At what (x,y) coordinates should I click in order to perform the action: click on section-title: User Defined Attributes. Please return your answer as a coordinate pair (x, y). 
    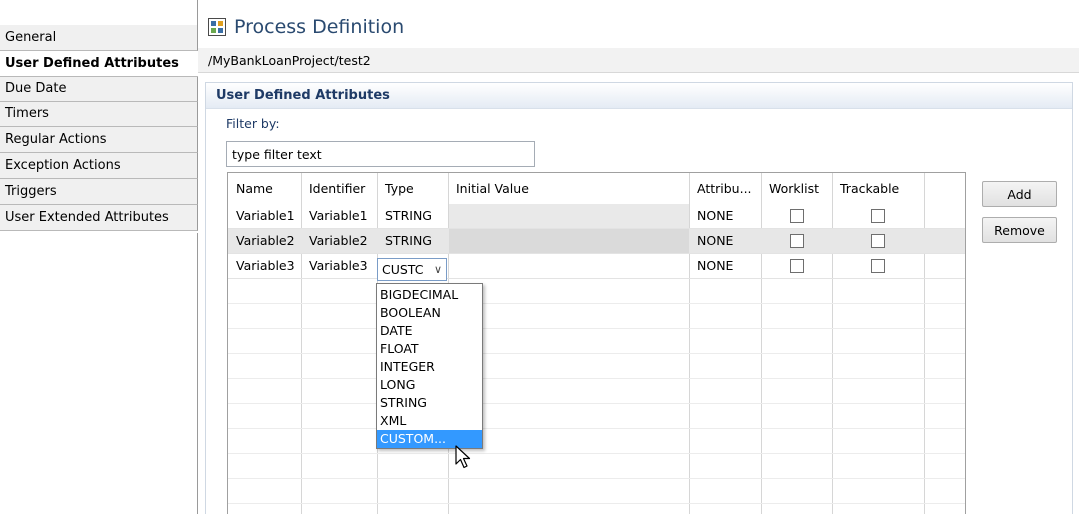
    Looking at the image, I should click on (639, 96).